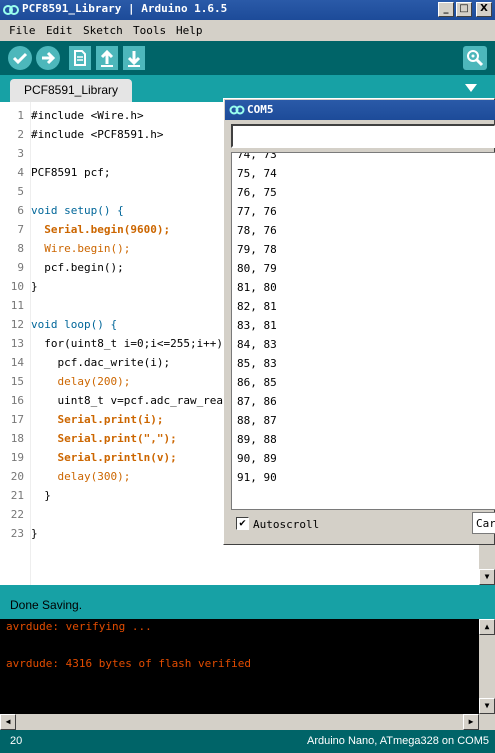 This screenshot has height=753, width=495. What do you see at coordinates (484, 9) in the screenshot?
I see `close-button: X` at bounding box center [484, 9].